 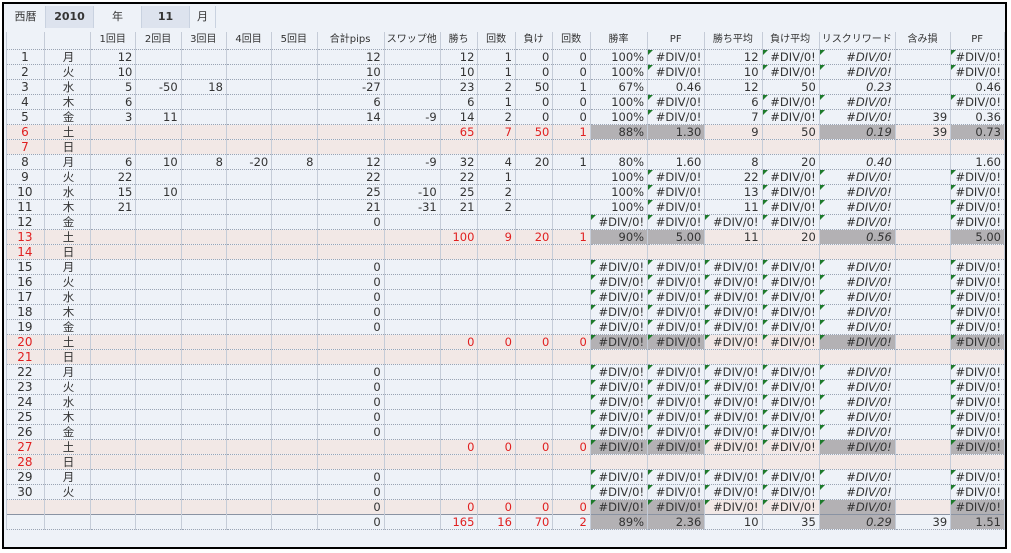 What do you see at coordinates (25, 387) in the screenshot?
I see `cell: 23` at bounding box center [25, 387].